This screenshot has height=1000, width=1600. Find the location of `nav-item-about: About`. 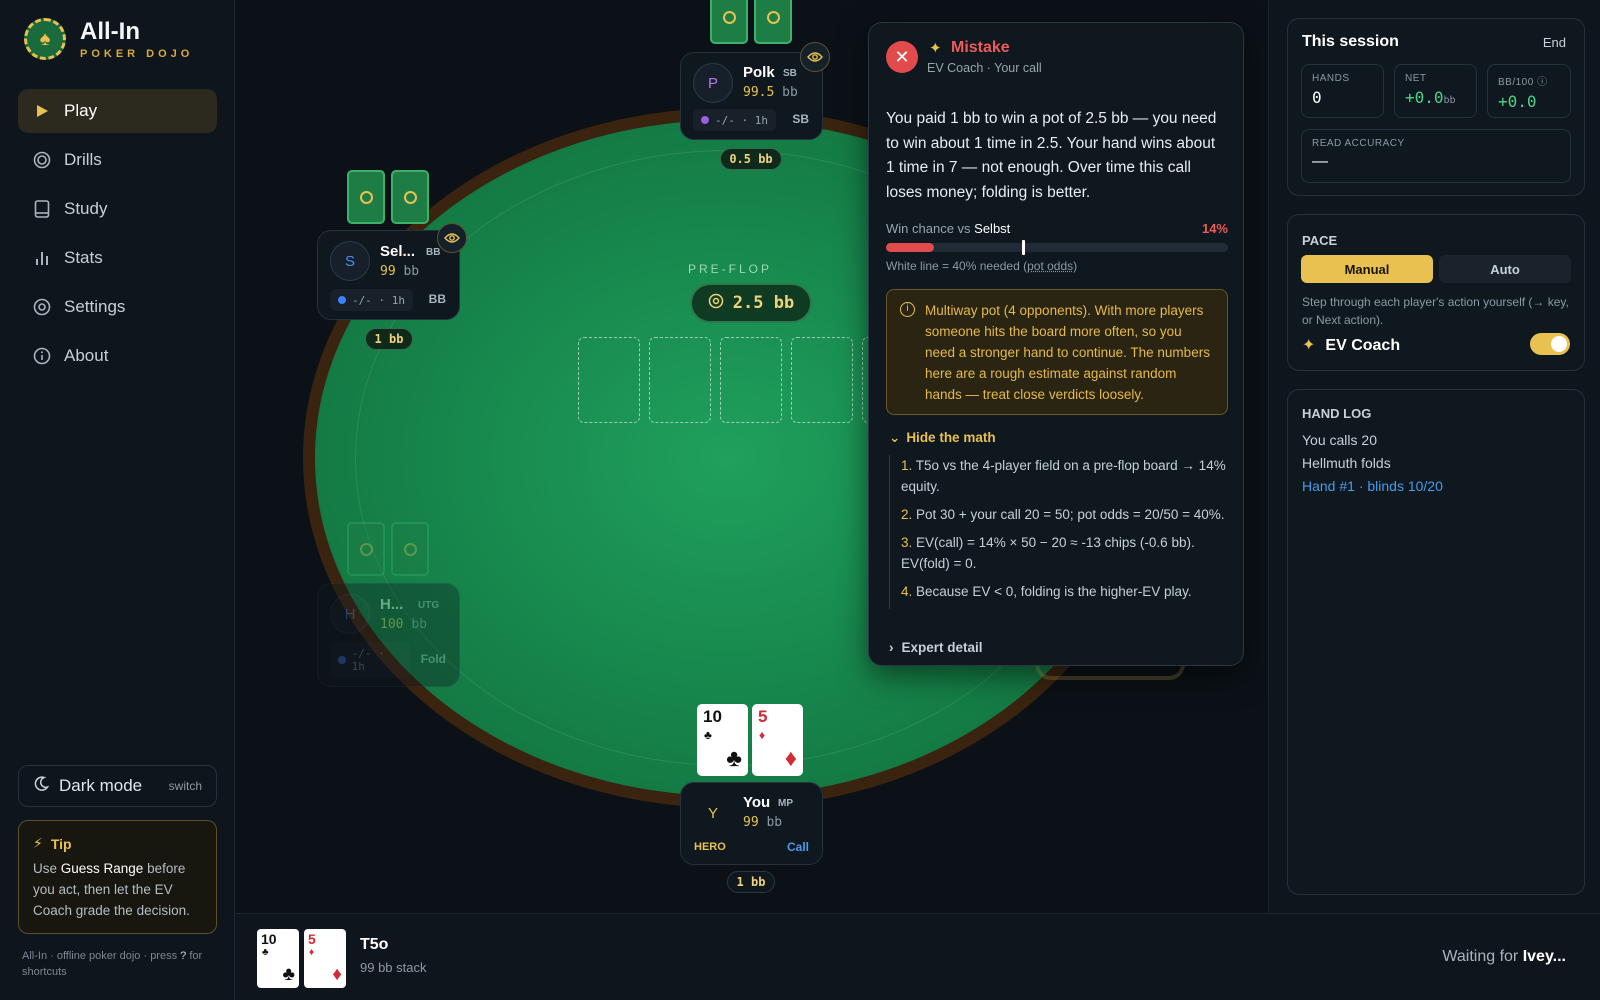

nav-item-about: About is located at coordinates (117, 356).